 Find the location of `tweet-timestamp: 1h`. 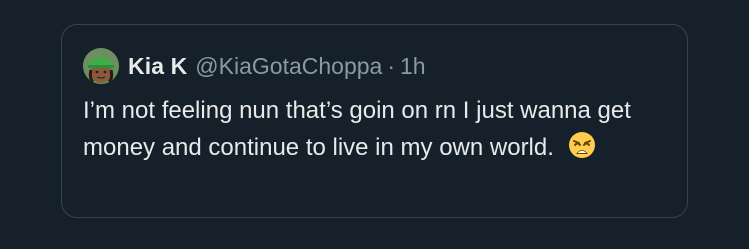

tweet-timestamp: 1h is located at coordinates (413, 66).